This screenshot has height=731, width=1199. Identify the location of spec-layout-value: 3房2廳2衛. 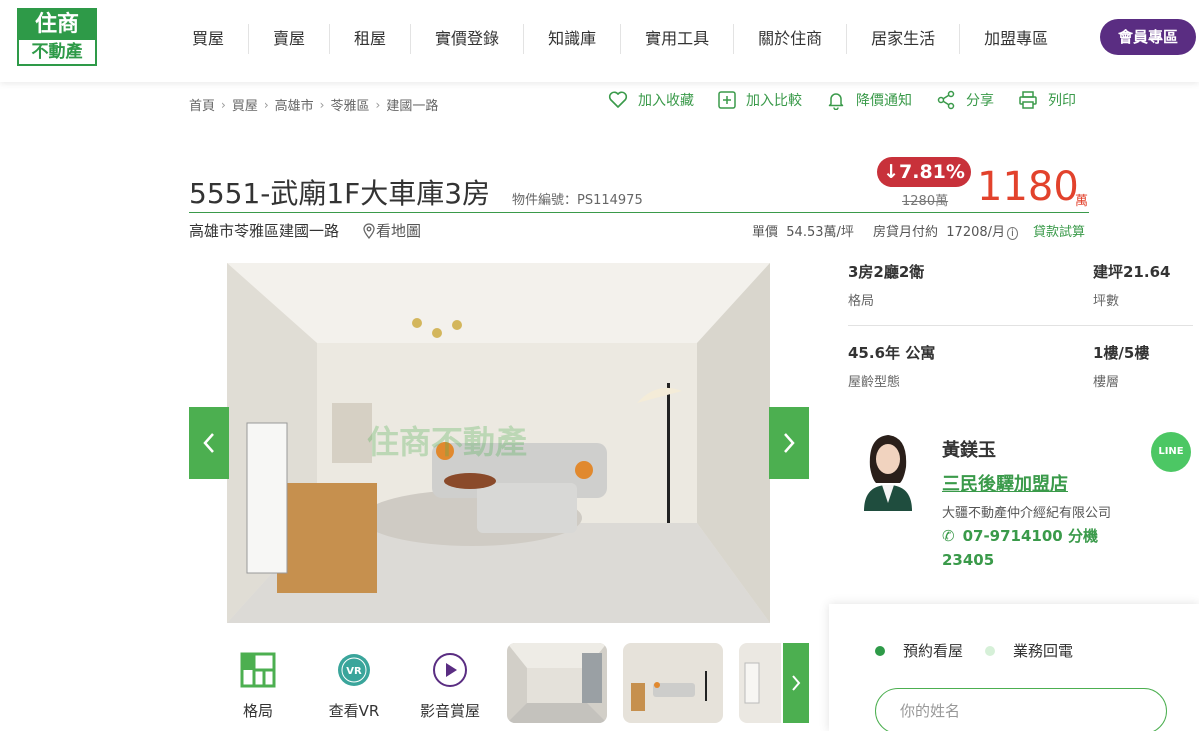
(886, 272).